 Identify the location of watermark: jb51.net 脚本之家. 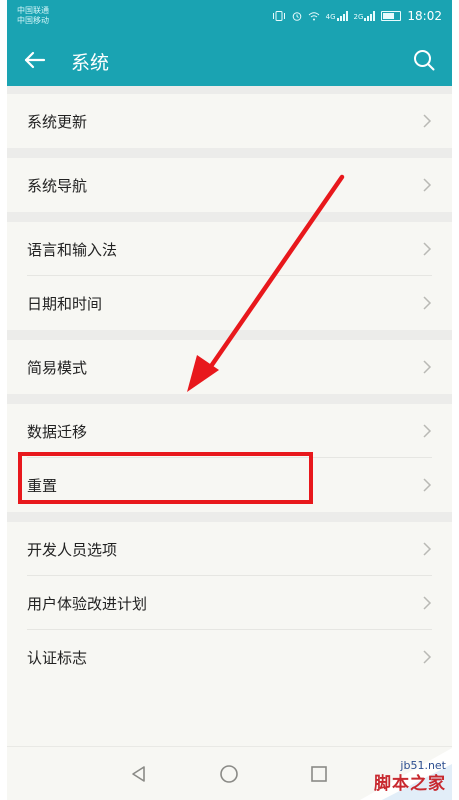
(397, 770).